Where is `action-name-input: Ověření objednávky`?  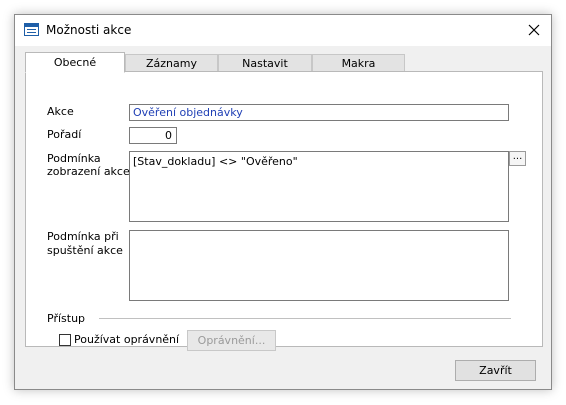
action-name-input: Ověření objednávky is located at coordinates (319, 112).